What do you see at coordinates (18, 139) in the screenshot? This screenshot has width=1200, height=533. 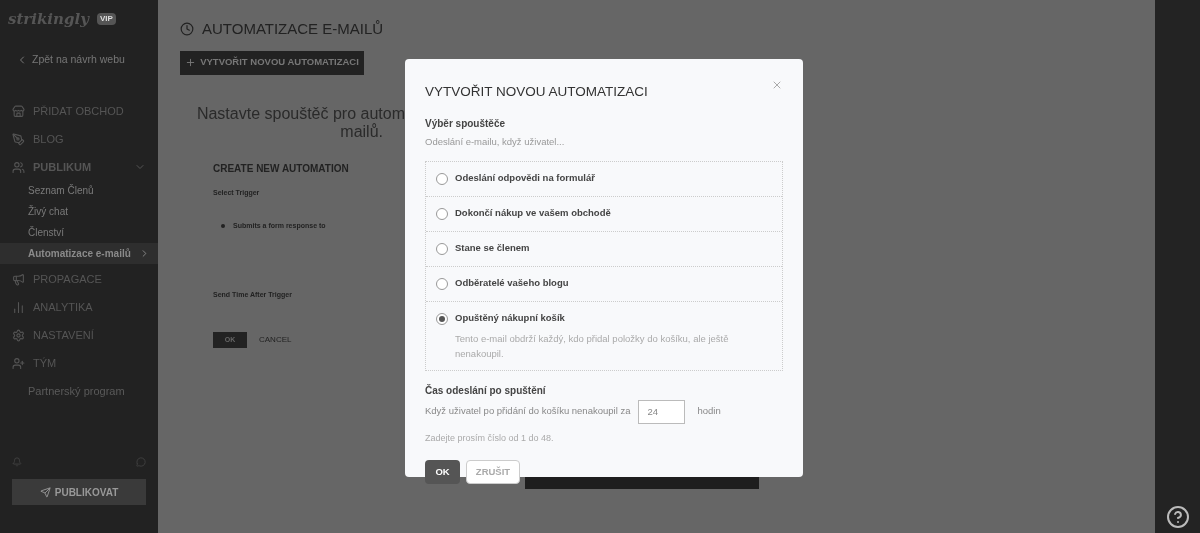 I see `pen-icon` at bounding box center [18, 139].